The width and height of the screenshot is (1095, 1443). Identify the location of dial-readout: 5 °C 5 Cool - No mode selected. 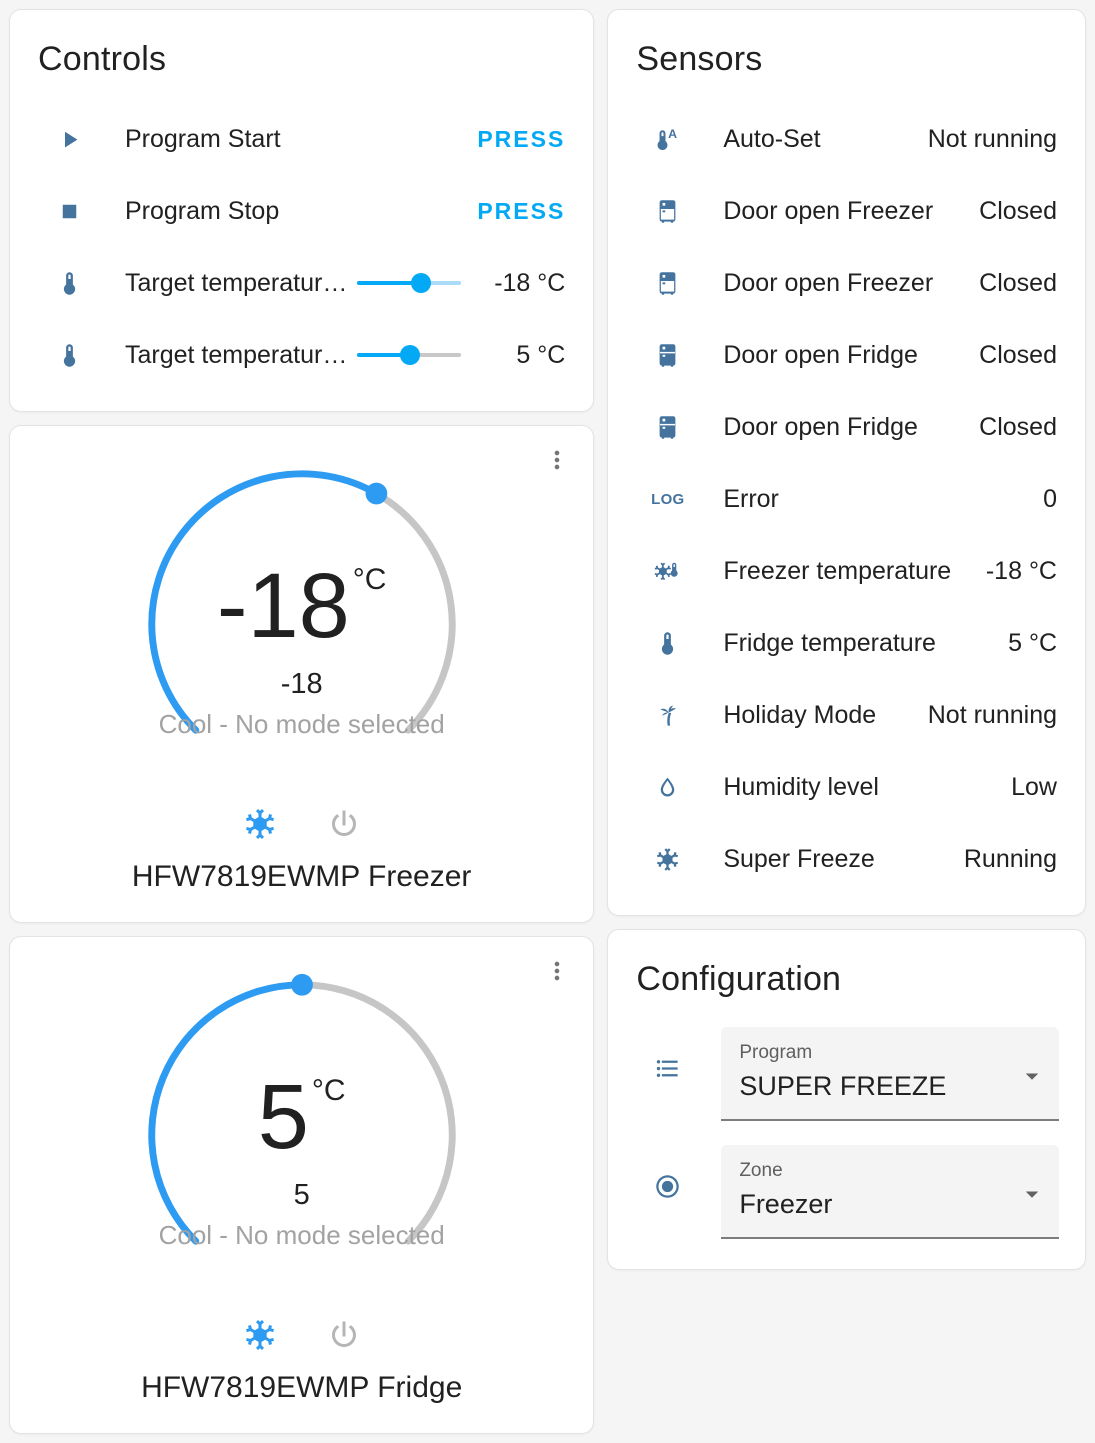
(302, 1135).